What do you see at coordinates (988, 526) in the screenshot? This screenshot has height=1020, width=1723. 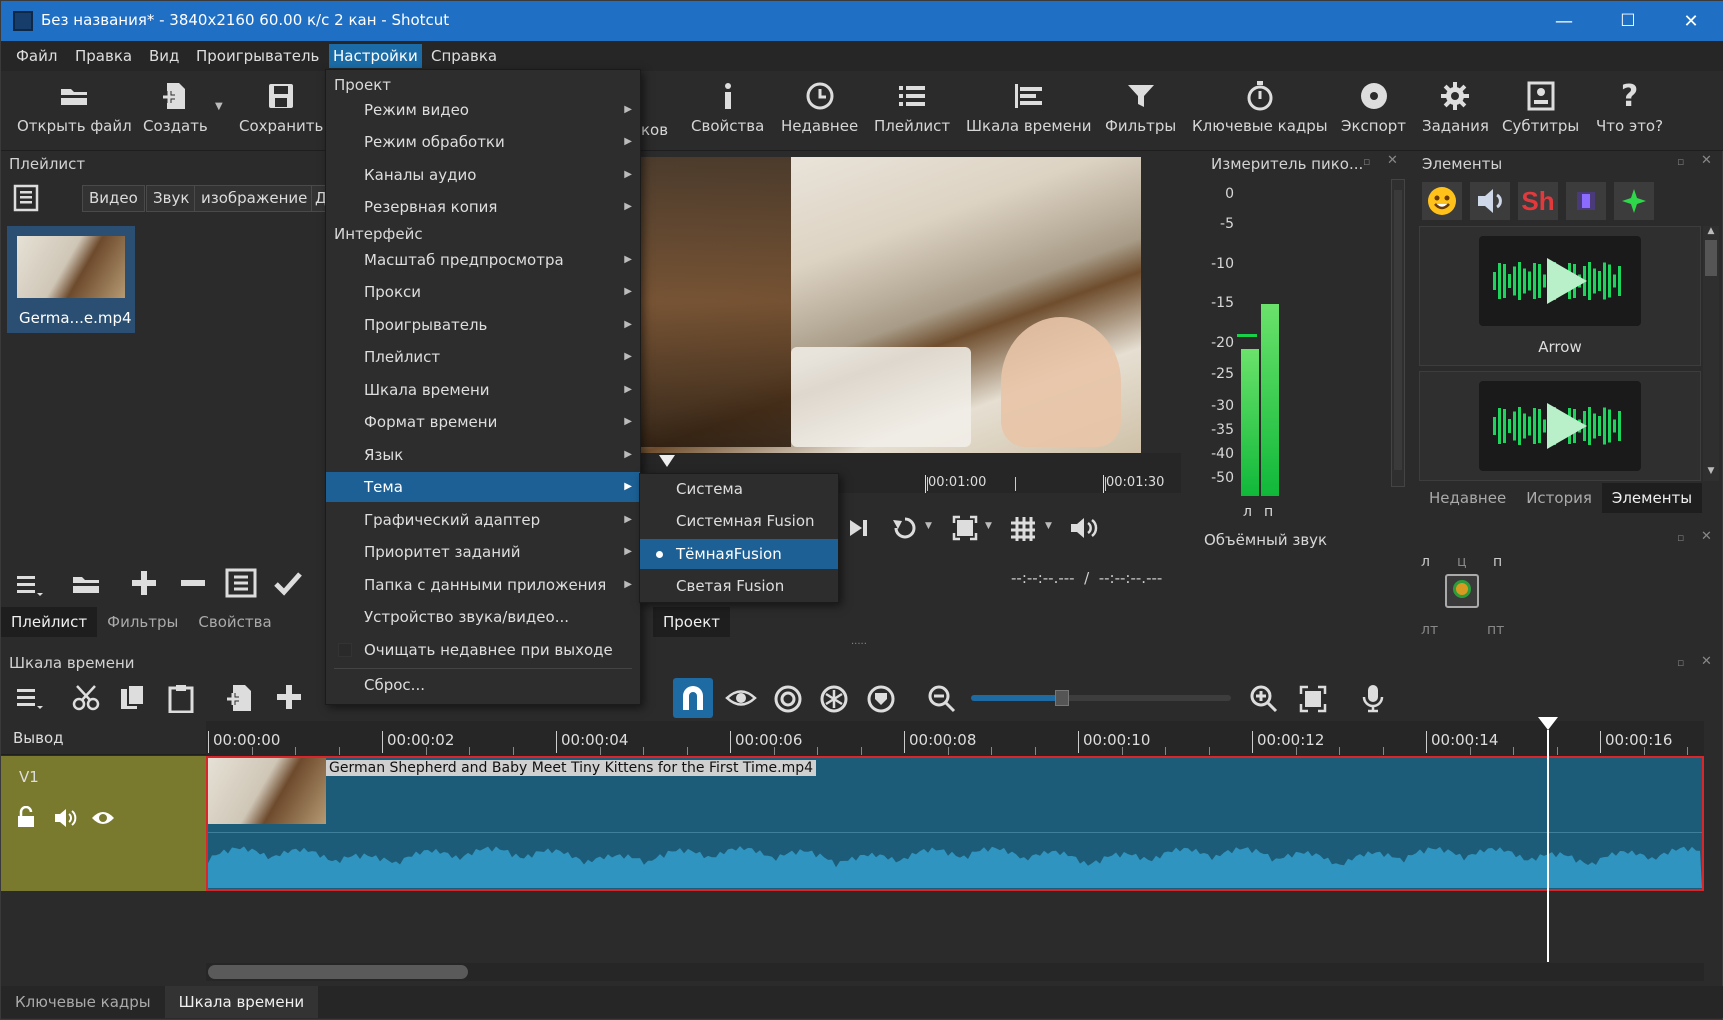 I see `zoom-chevron-down-icon: ▼` at bounding box center [988, 526].